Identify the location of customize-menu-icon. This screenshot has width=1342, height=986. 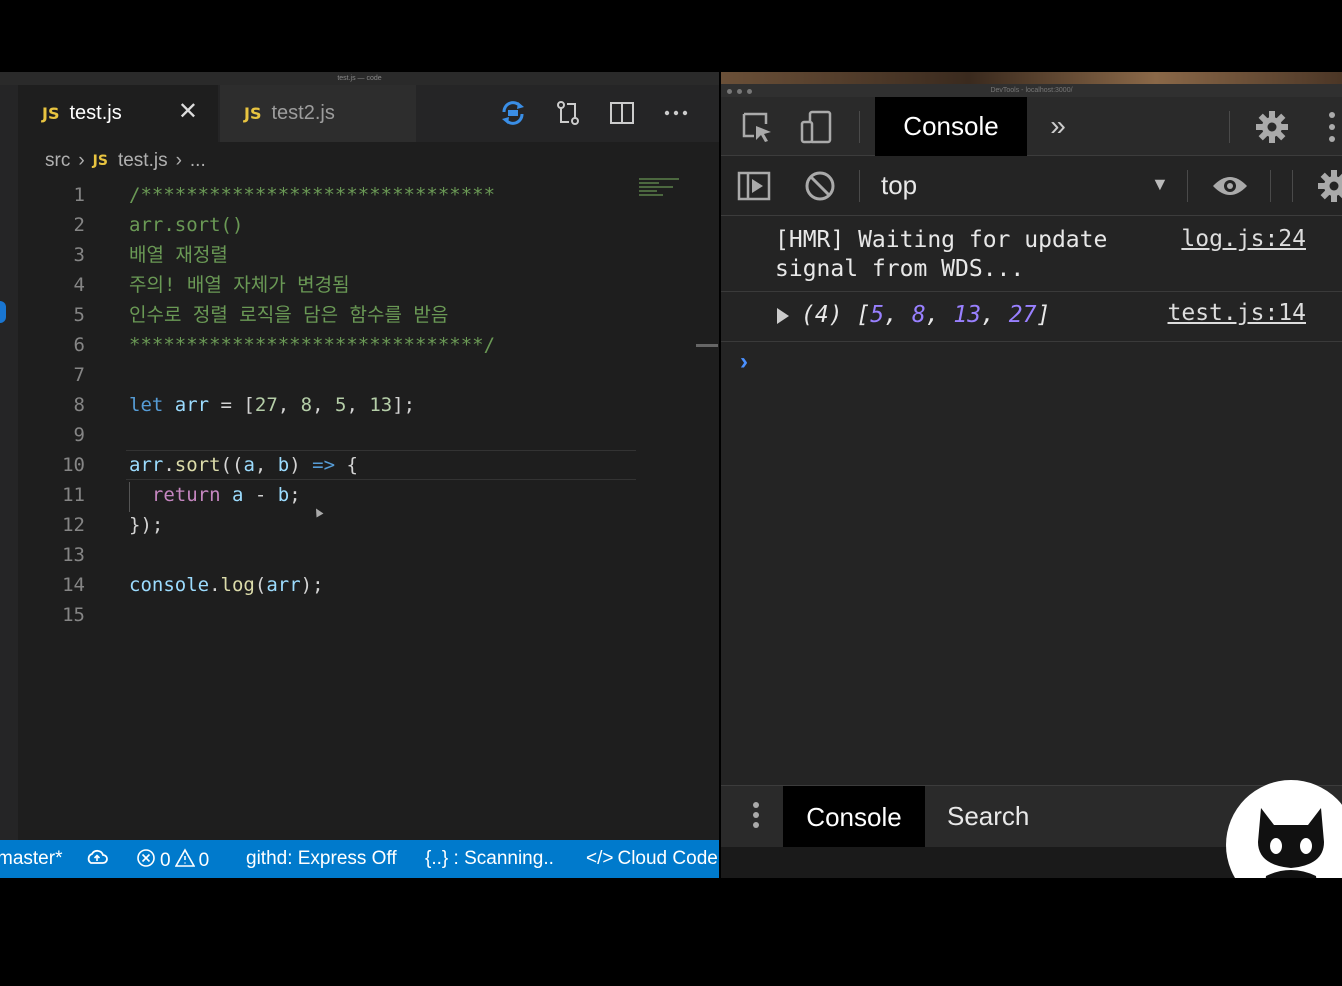
(1332, 127).